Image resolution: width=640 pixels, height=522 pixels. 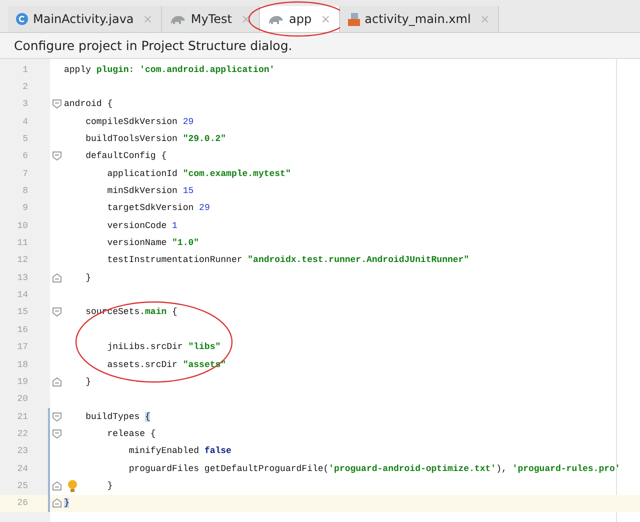 I want to click on code-line: apply plugin: 'com.android.application', so click(x=169, y=69).